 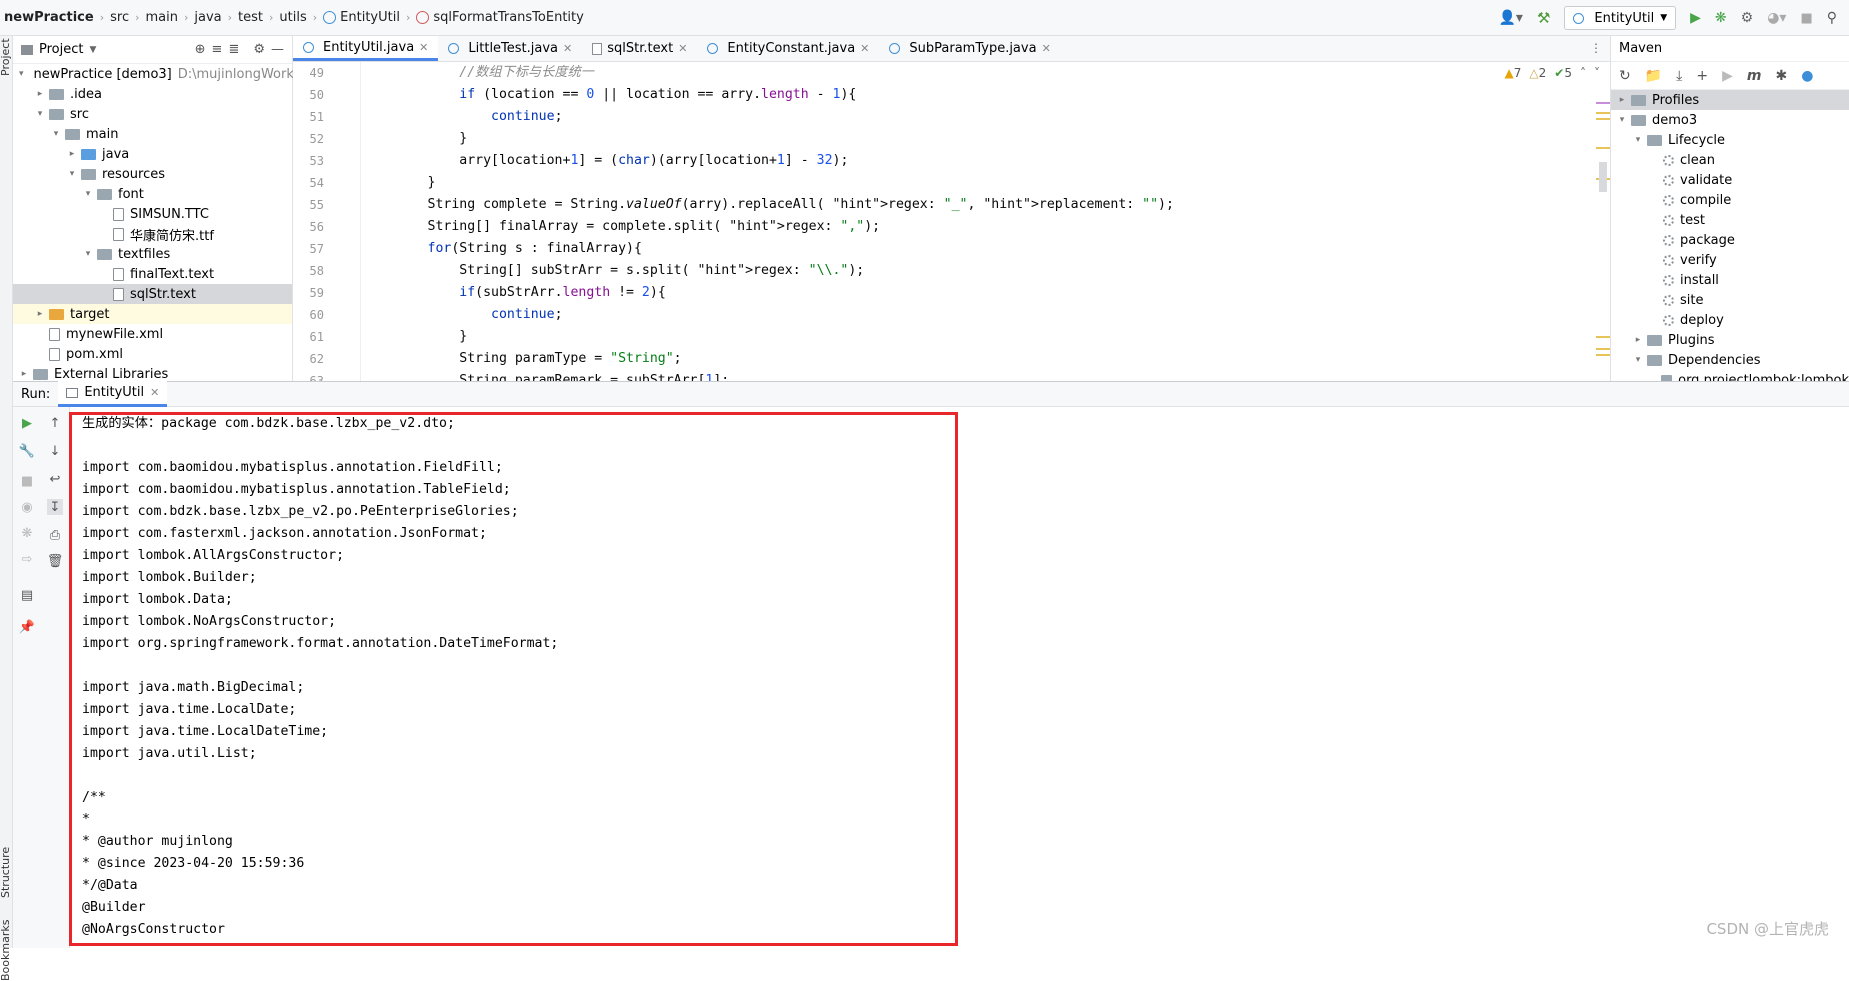 I want to click on project-tree-item: ▾ src, so click(x=152, y=114).